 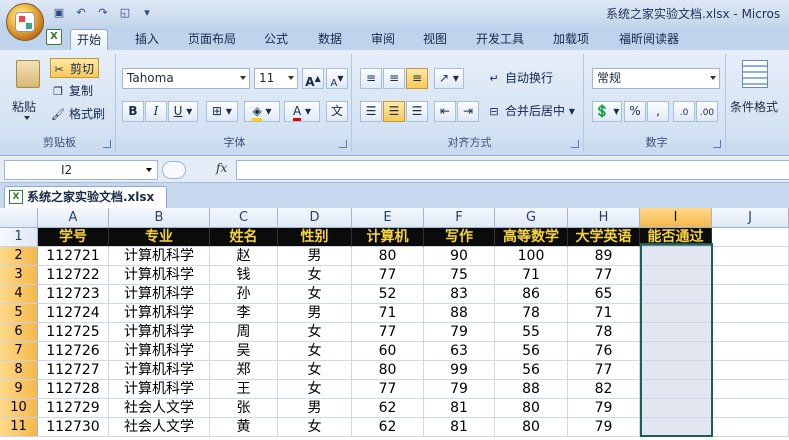 I want to click on row-header-6: 6, so click(x=19, y=332).